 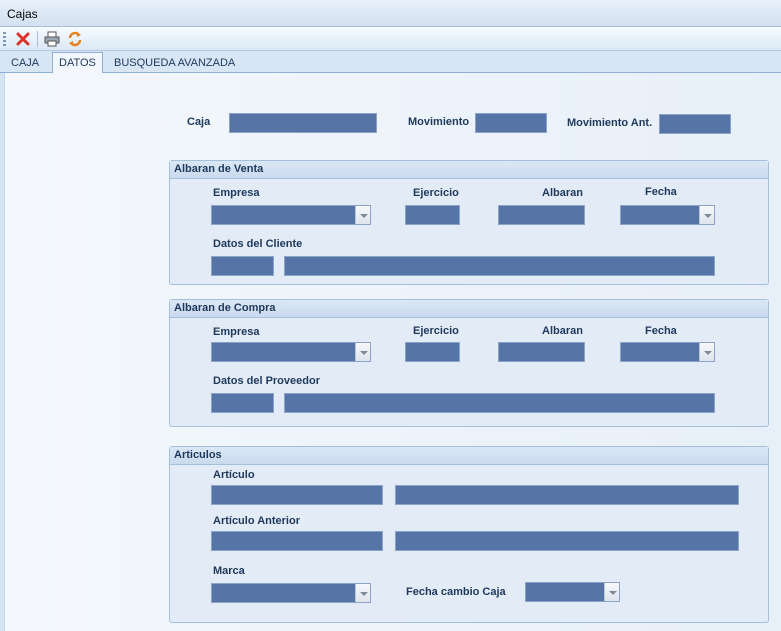 I want to click on venta-fecha-label: Fecha, so click(x=661, y=192).